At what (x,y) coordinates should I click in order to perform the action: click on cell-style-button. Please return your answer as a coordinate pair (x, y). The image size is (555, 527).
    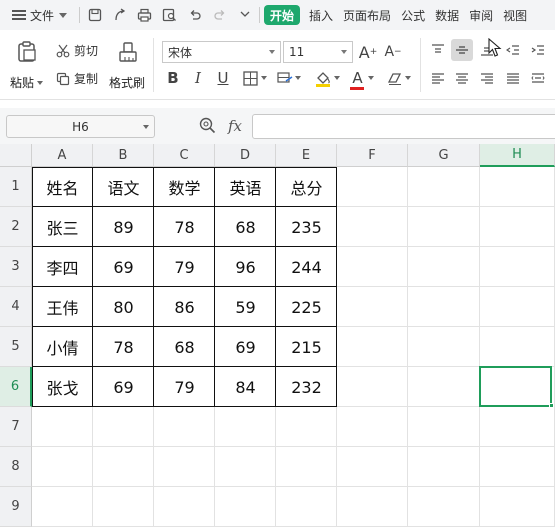
    Looking at the image, I should click on (289, 78).